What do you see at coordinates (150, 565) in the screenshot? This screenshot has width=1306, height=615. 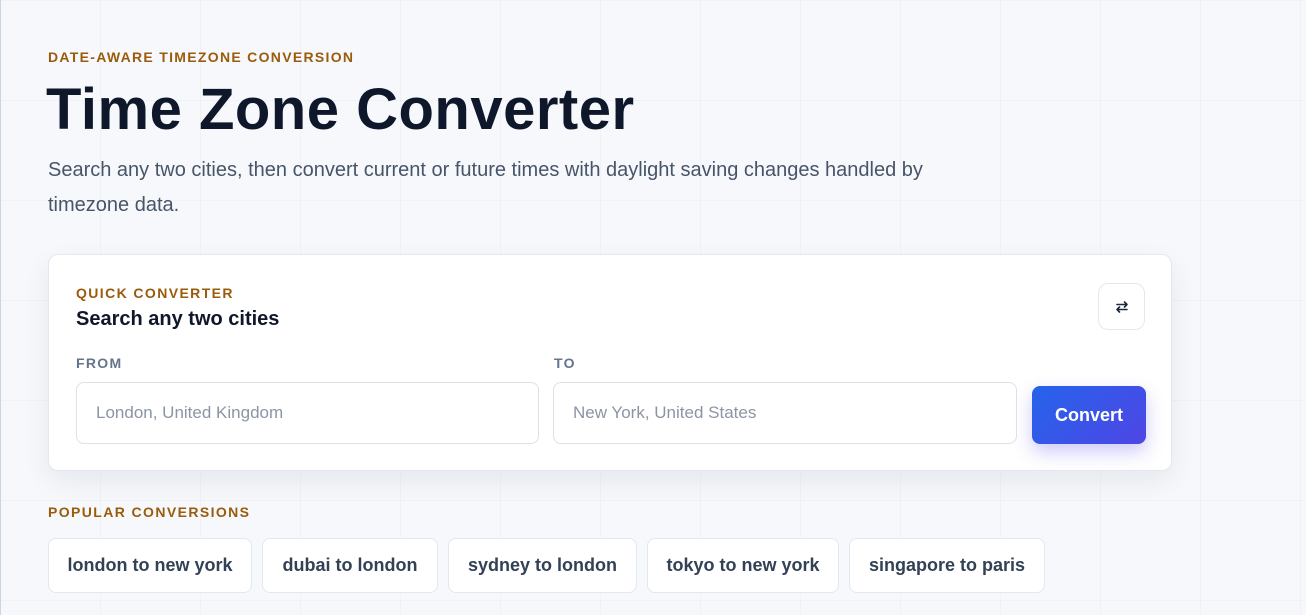 I see `popular-chip-london-new-york: london to new york` at bounding box center [150, 565].